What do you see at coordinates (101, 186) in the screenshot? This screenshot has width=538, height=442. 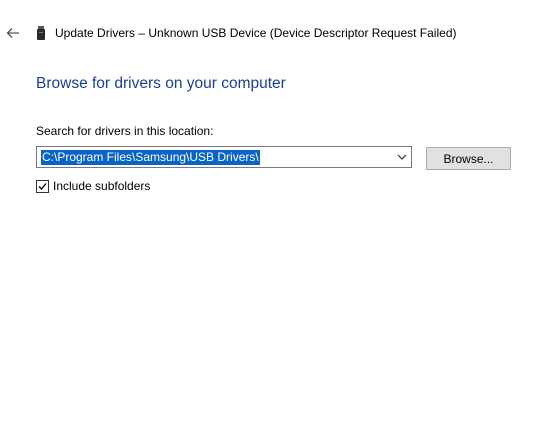 I see `include-subfolders-label: Include subfolders` at bounding box center [101, 186].